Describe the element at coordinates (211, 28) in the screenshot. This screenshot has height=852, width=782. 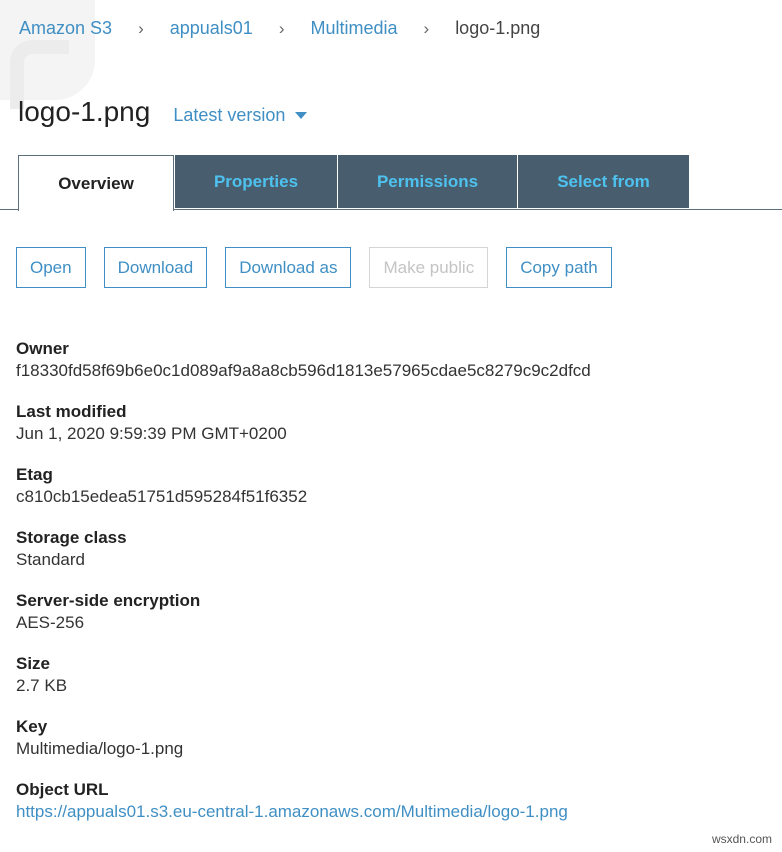
I see `breadcrumb-bucket: appuals01` at that location.